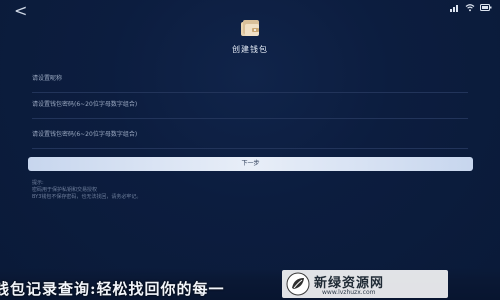  I want to click on wallet-icon, so click(250, 28).